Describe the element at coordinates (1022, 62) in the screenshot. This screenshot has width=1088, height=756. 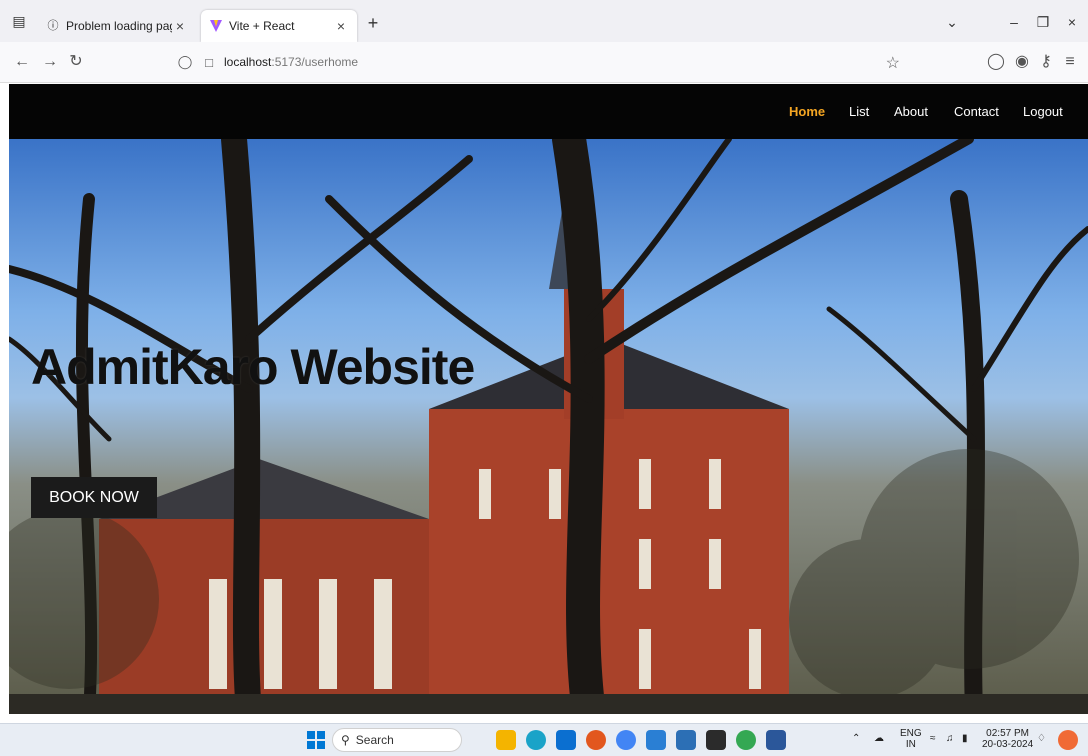
I see `account-icon: ◉` at that location.